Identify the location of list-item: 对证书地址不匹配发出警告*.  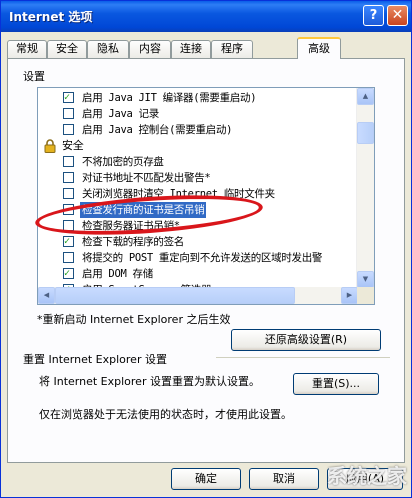
(197, 178).